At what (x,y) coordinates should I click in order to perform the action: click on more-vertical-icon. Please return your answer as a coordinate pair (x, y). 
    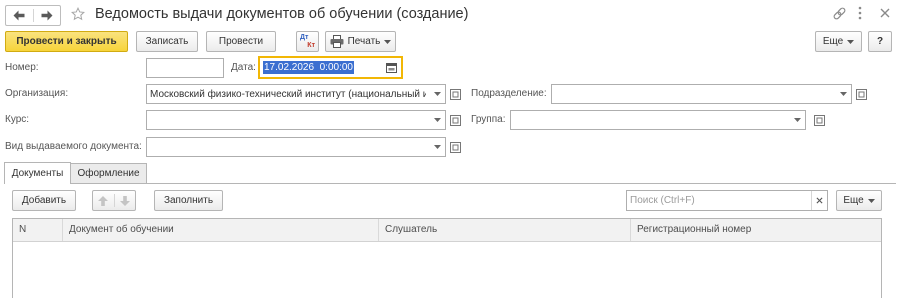
    Looking at the image, I should click on (860, 13).